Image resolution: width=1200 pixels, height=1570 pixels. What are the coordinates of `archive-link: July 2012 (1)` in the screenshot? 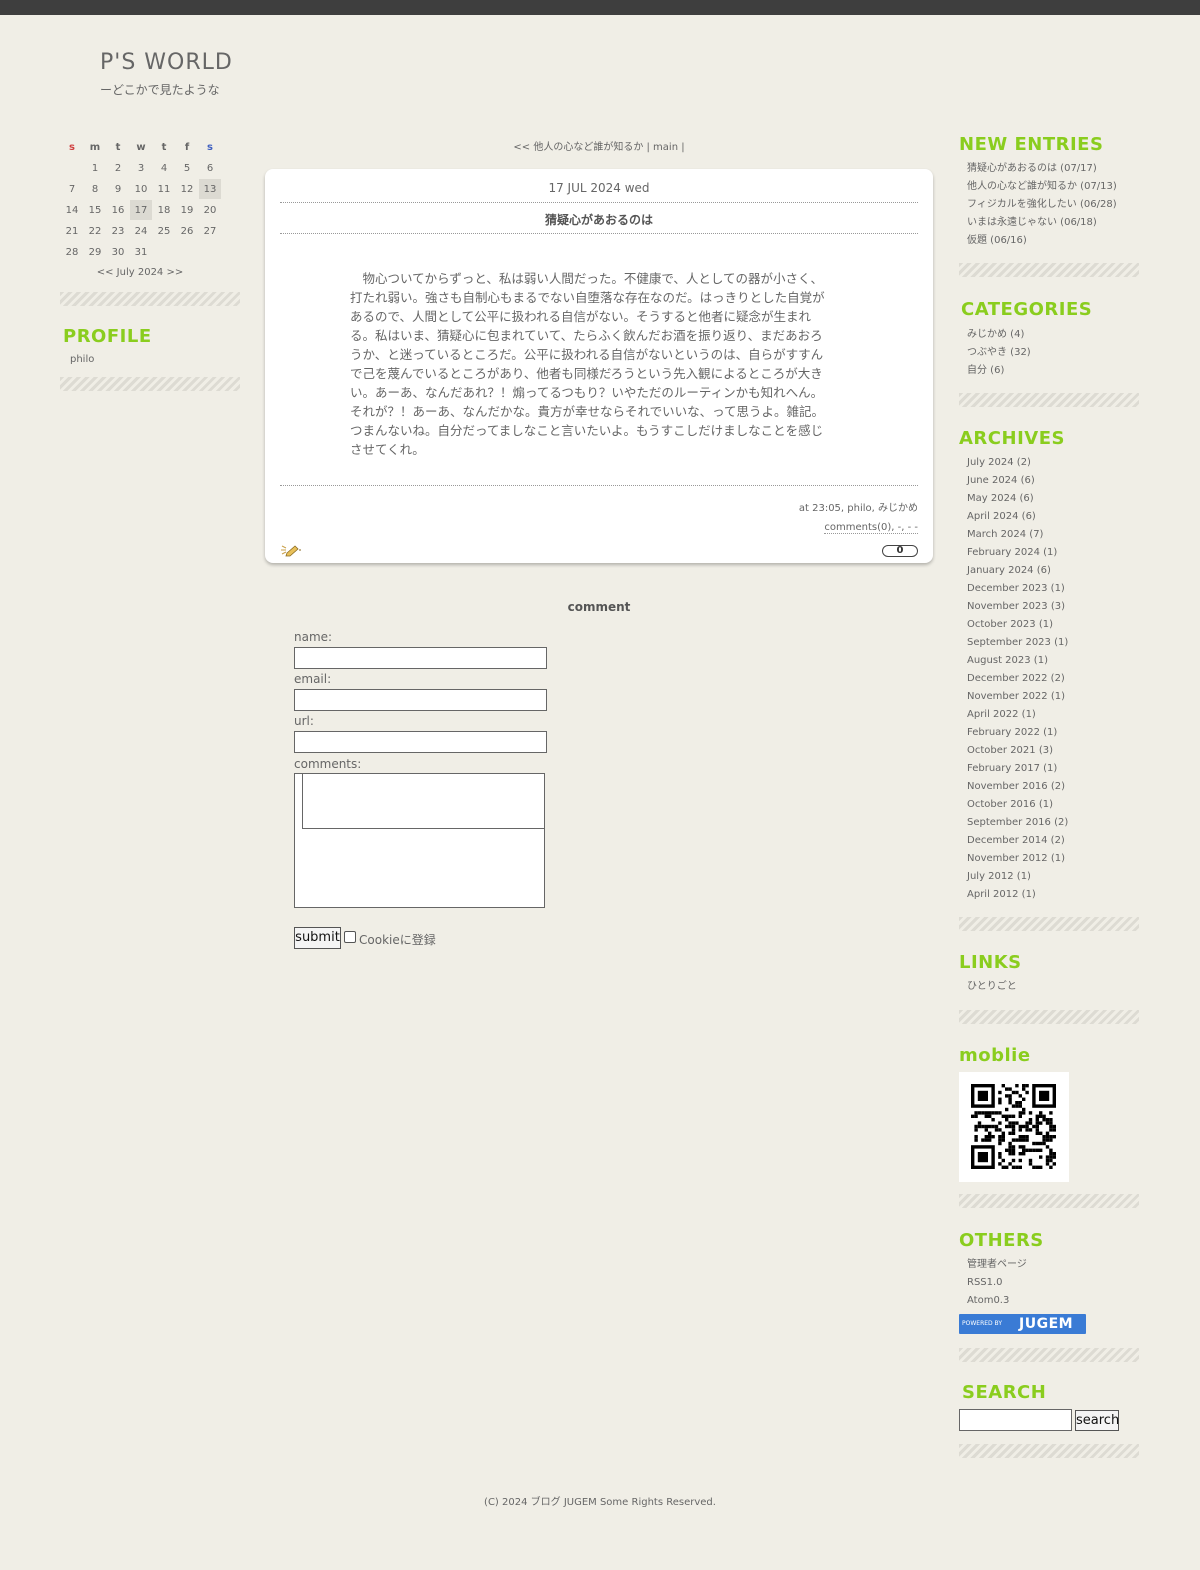 It's located at (1049, 877).